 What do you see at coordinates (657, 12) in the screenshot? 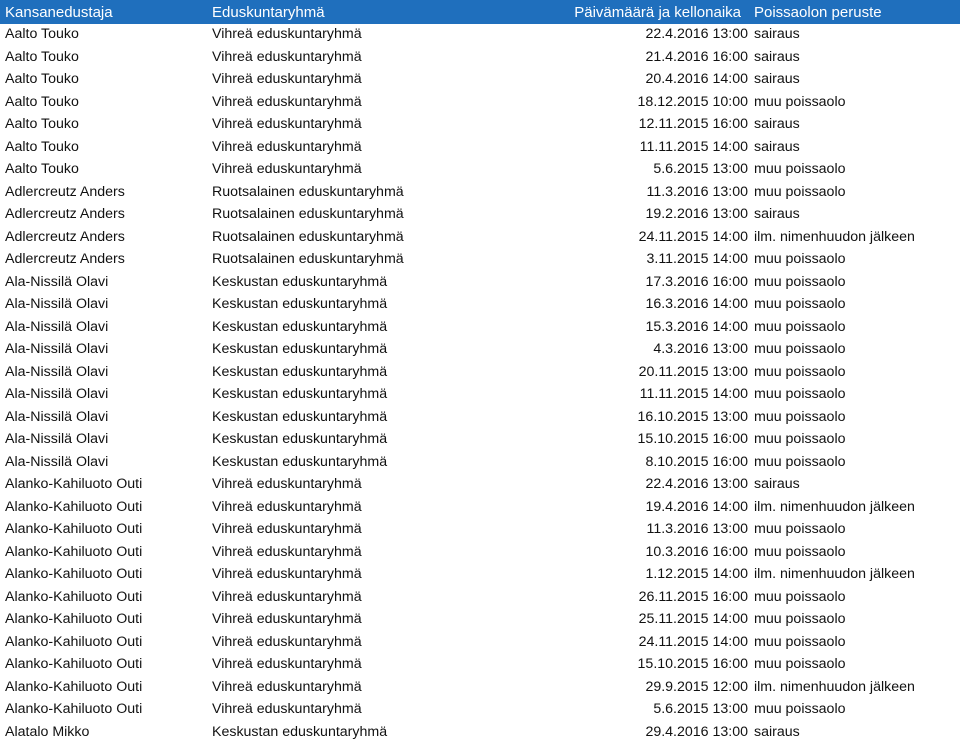
I see `column-header-datetime: Päivämäärä ja kellonaika` at bounding box center [657, 12].